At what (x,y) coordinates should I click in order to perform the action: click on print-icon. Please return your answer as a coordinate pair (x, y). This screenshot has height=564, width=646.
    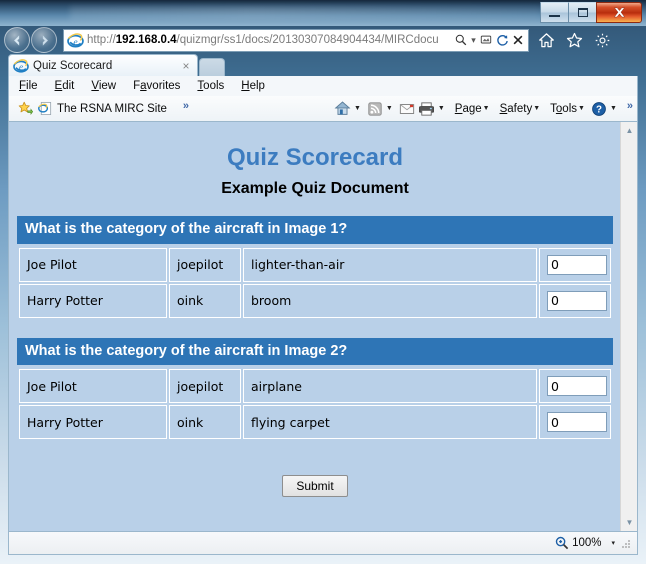
    Looking at the image, I should click on (427, 109).